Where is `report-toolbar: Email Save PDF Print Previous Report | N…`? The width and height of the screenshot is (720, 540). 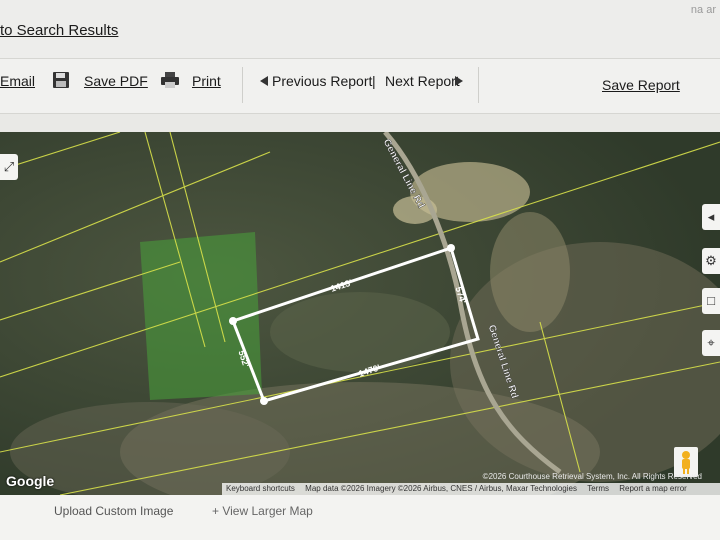
report-toolbar: Email Save PDF Print Previous Report | N… is located at coordinates (360, 86).